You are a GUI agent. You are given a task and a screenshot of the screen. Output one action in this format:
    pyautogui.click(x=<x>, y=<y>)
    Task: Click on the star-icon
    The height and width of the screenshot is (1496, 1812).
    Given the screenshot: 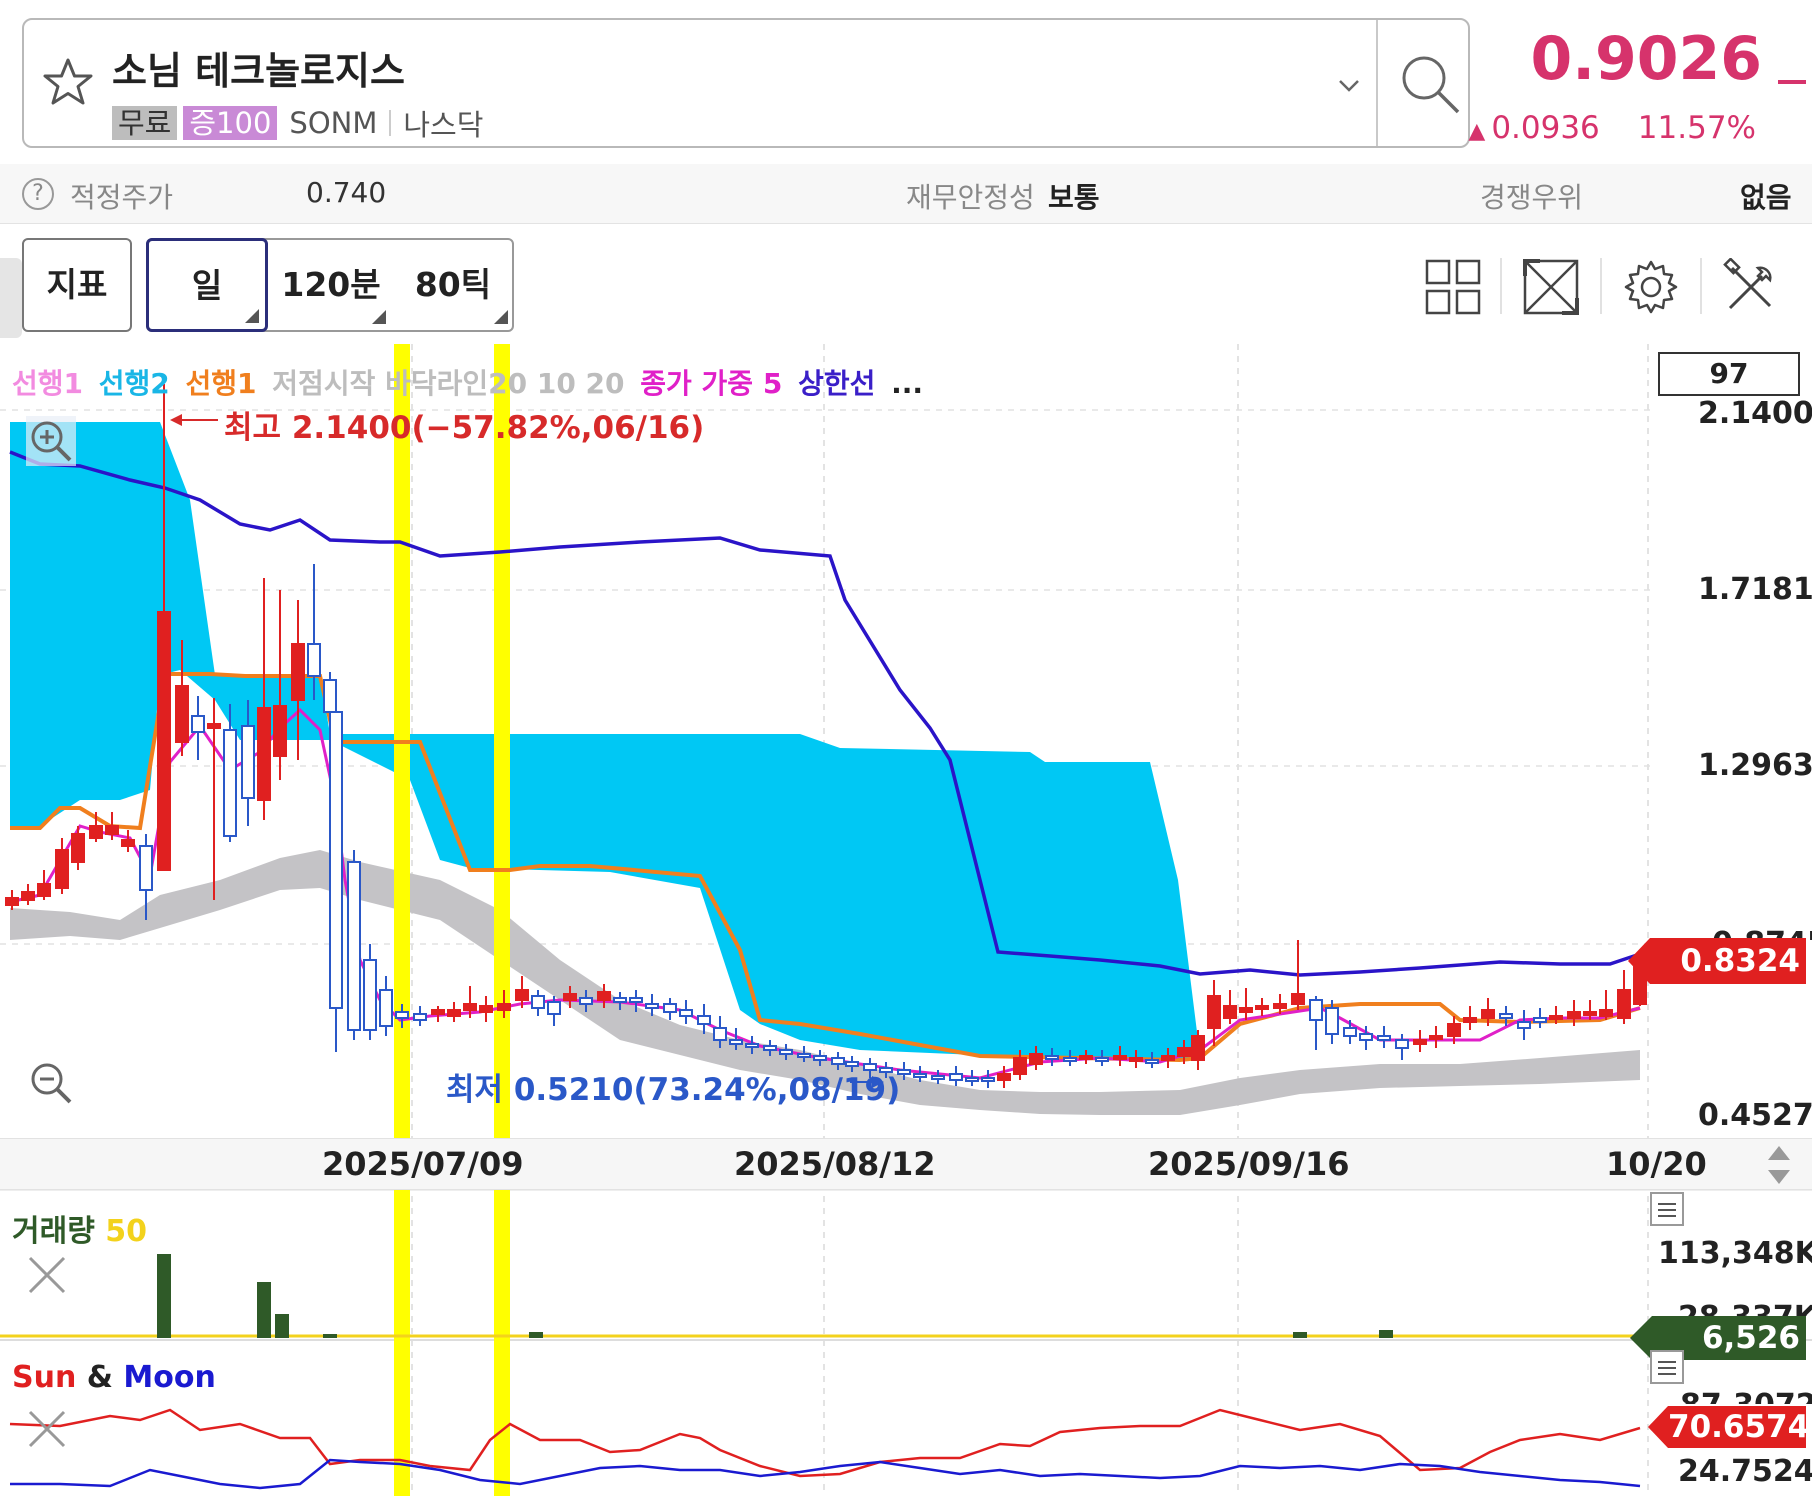 What is the action you would take?
    pyautogui.click(x=68, y=84)
    